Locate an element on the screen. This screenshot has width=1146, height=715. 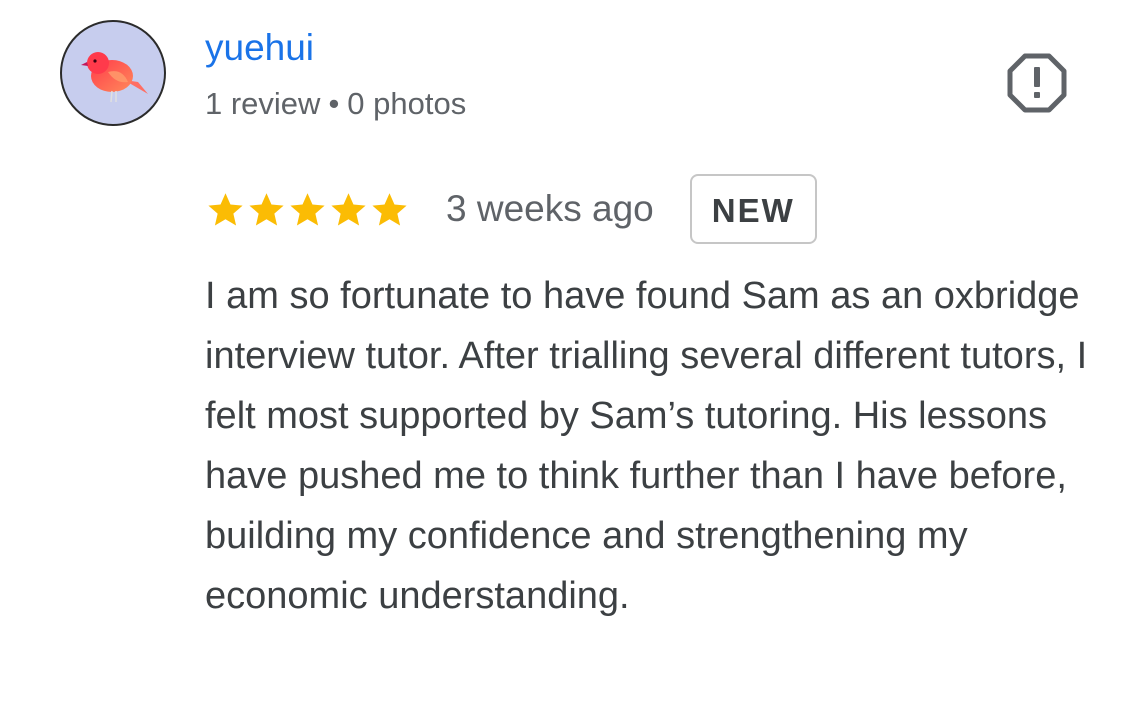
new-badge: NEW is located at coordinates (753, 209).